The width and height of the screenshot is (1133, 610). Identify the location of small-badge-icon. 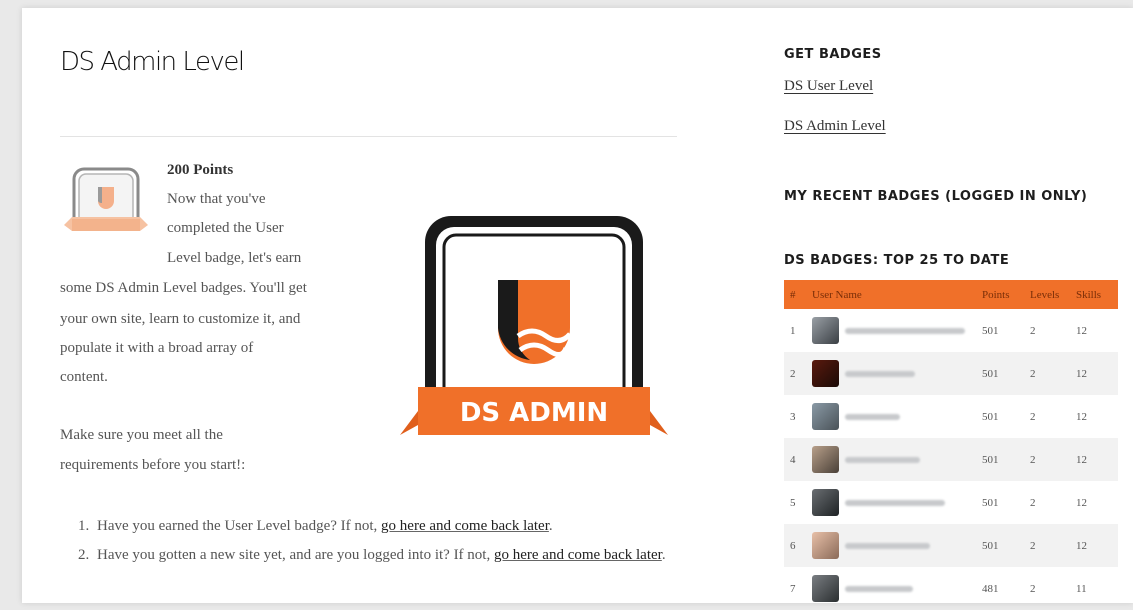
(106, 199).